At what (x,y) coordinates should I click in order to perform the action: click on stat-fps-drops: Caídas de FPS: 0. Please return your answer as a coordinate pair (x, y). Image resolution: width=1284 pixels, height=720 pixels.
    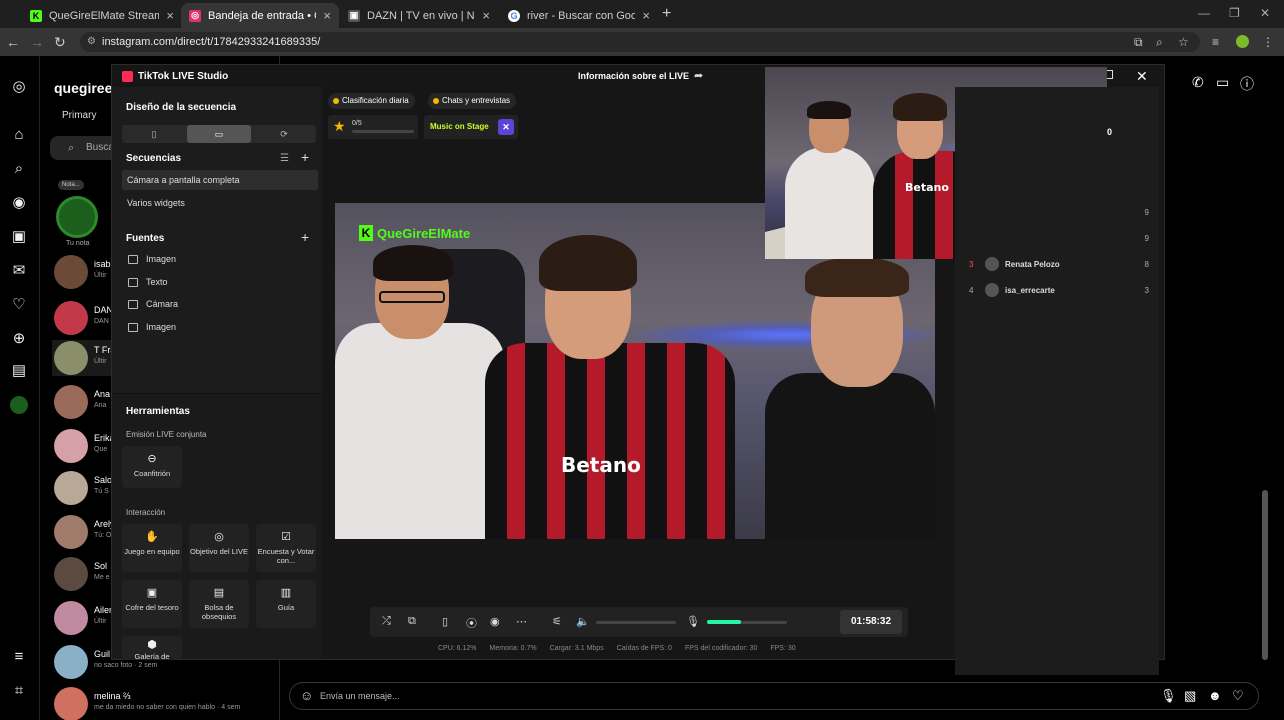
    Looking at the image, I should click on (644, 648).